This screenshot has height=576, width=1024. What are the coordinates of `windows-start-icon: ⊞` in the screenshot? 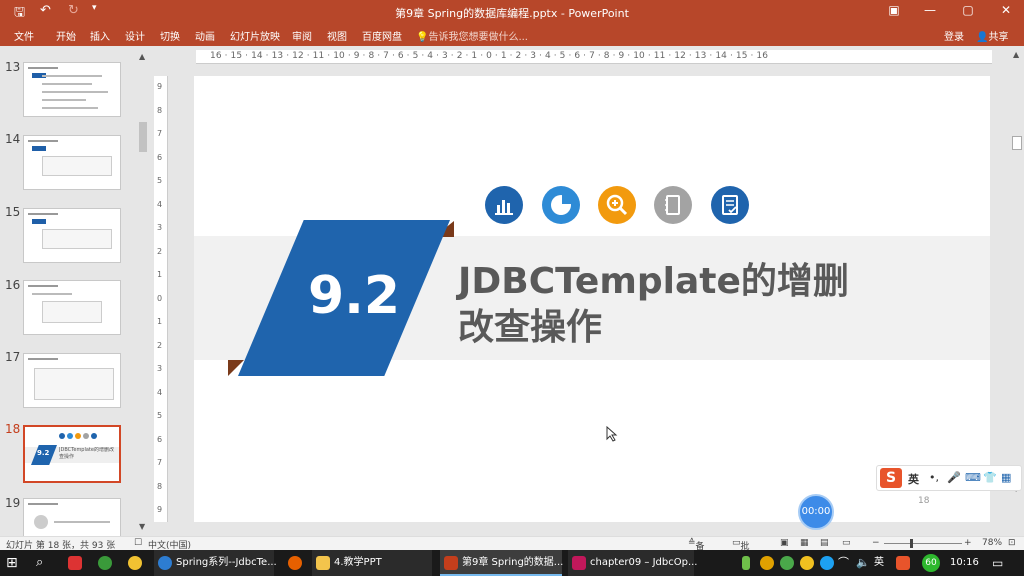 It's located at (12, 563).